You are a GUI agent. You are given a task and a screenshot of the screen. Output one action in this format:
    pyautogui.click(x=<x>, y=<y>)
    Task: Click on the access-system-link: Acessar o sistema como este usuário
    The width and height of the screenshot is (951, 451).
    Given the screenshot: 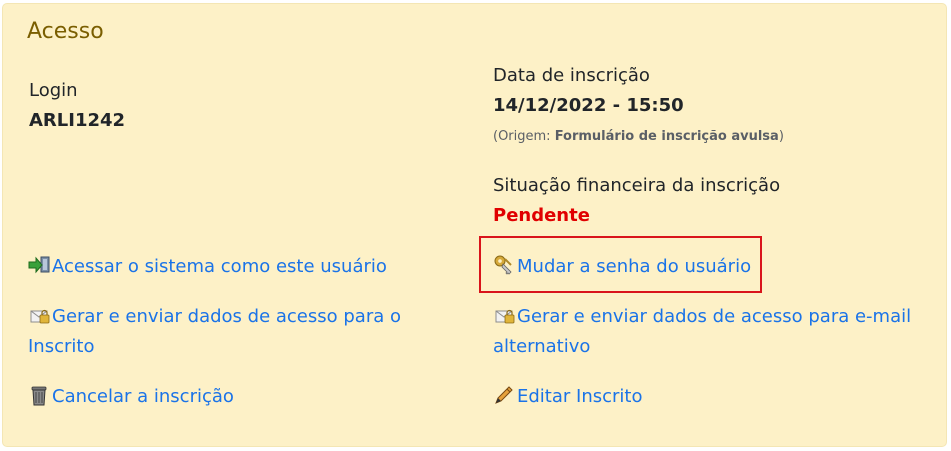 What is the action you would take?
    pyautogui.click(x=207, y=267)
    